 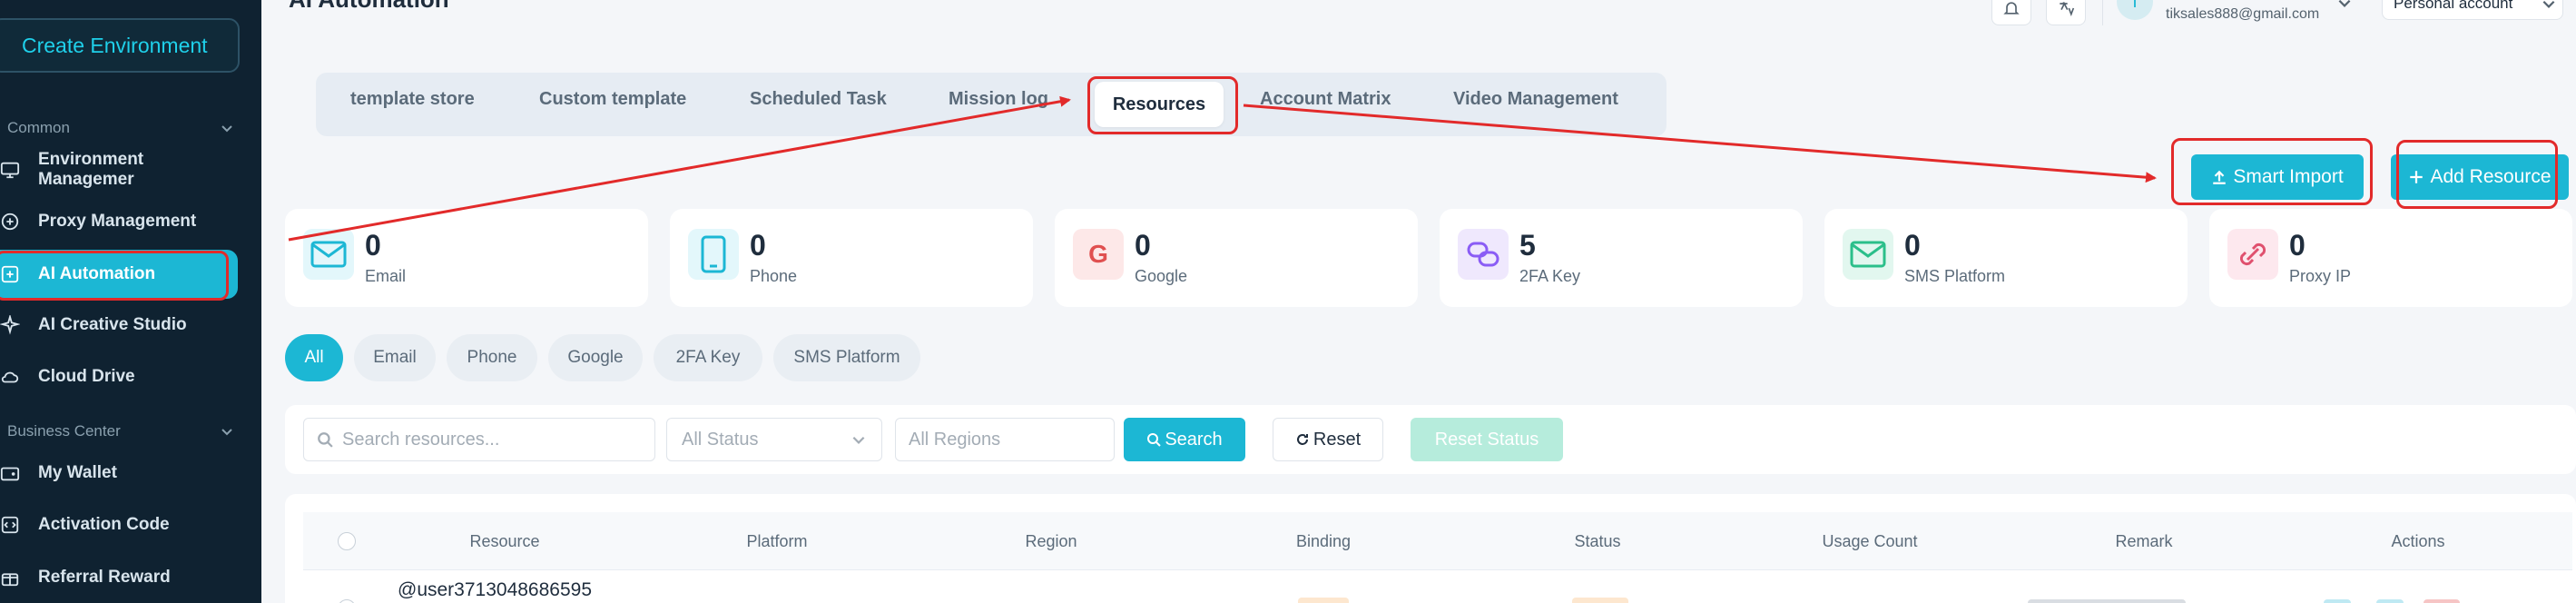 I want to click on tab-mission-log: Mission log, so click(x=998, y=99).